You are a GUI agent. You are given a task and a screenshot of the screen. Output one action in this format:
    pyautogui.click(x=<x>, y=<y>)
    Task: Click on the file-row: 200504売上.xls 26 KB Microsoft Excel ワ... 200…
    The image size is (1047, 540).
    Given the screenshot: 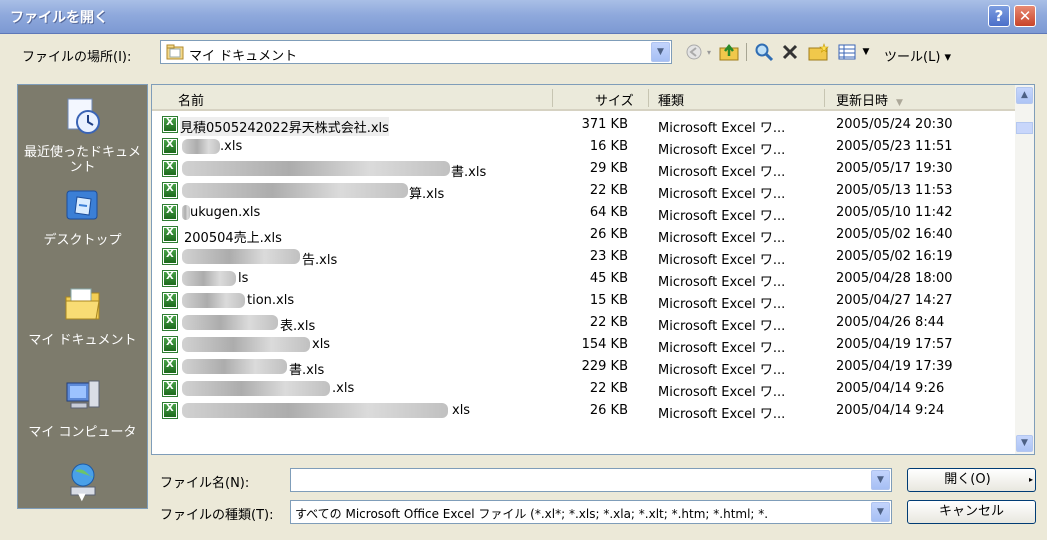 What is the action you would take?
    pyautogui.click(x=583, y=235)
    